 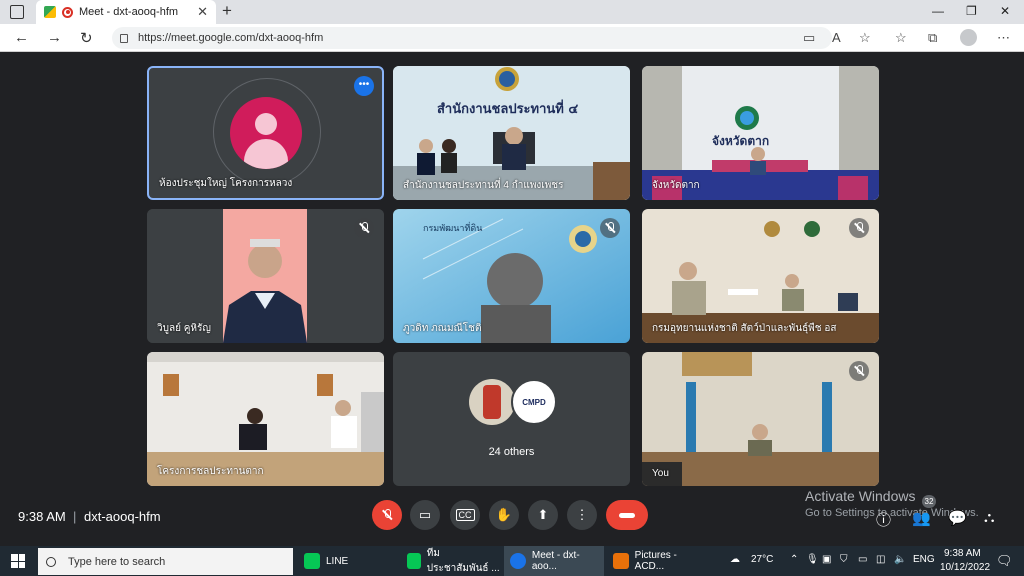 What do you see at coordinates (511, 452) in the screenshot?
I see `others-count: 24 others` at bounding box center [511, 452].